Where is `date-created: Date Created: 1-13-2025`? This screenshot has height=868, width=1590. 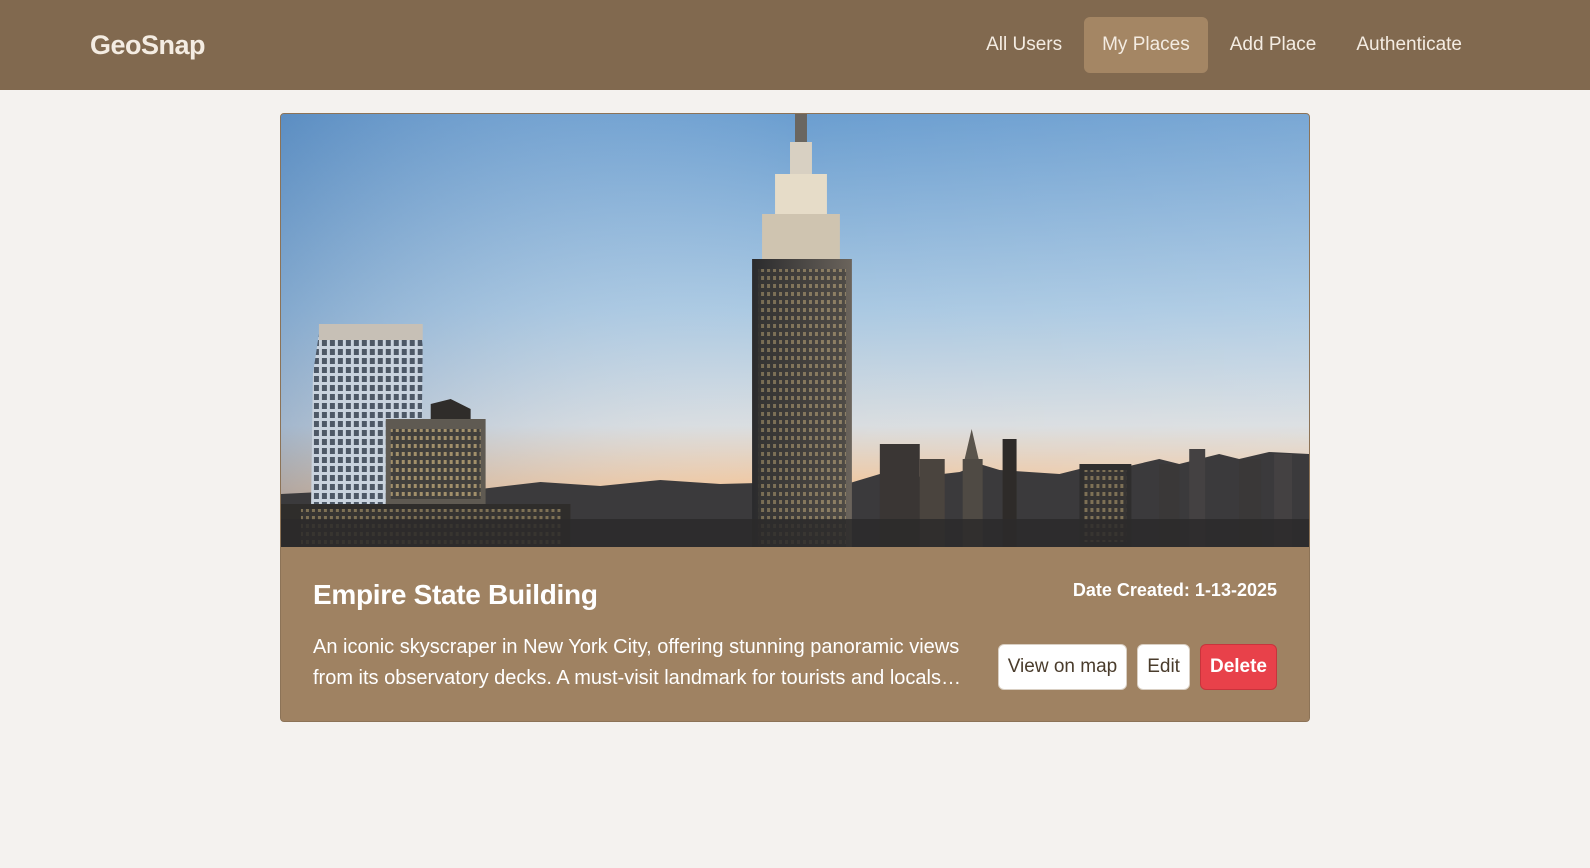
date-created: Date Created: 1-13-2025 is located at coordinates (1174, 590).